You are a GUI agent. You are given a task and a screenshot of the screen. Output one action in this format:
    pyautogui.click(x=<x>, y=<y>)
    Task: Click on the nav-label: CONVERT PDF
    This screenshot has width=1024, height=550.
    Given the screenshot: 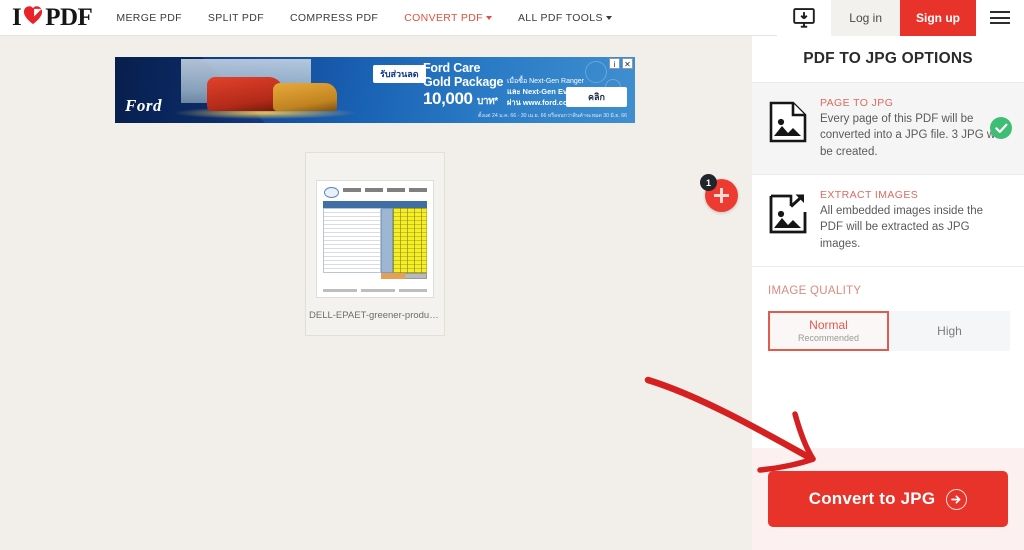 What is the action you would take?
    pyautogui.click(x=443, y=17)
    